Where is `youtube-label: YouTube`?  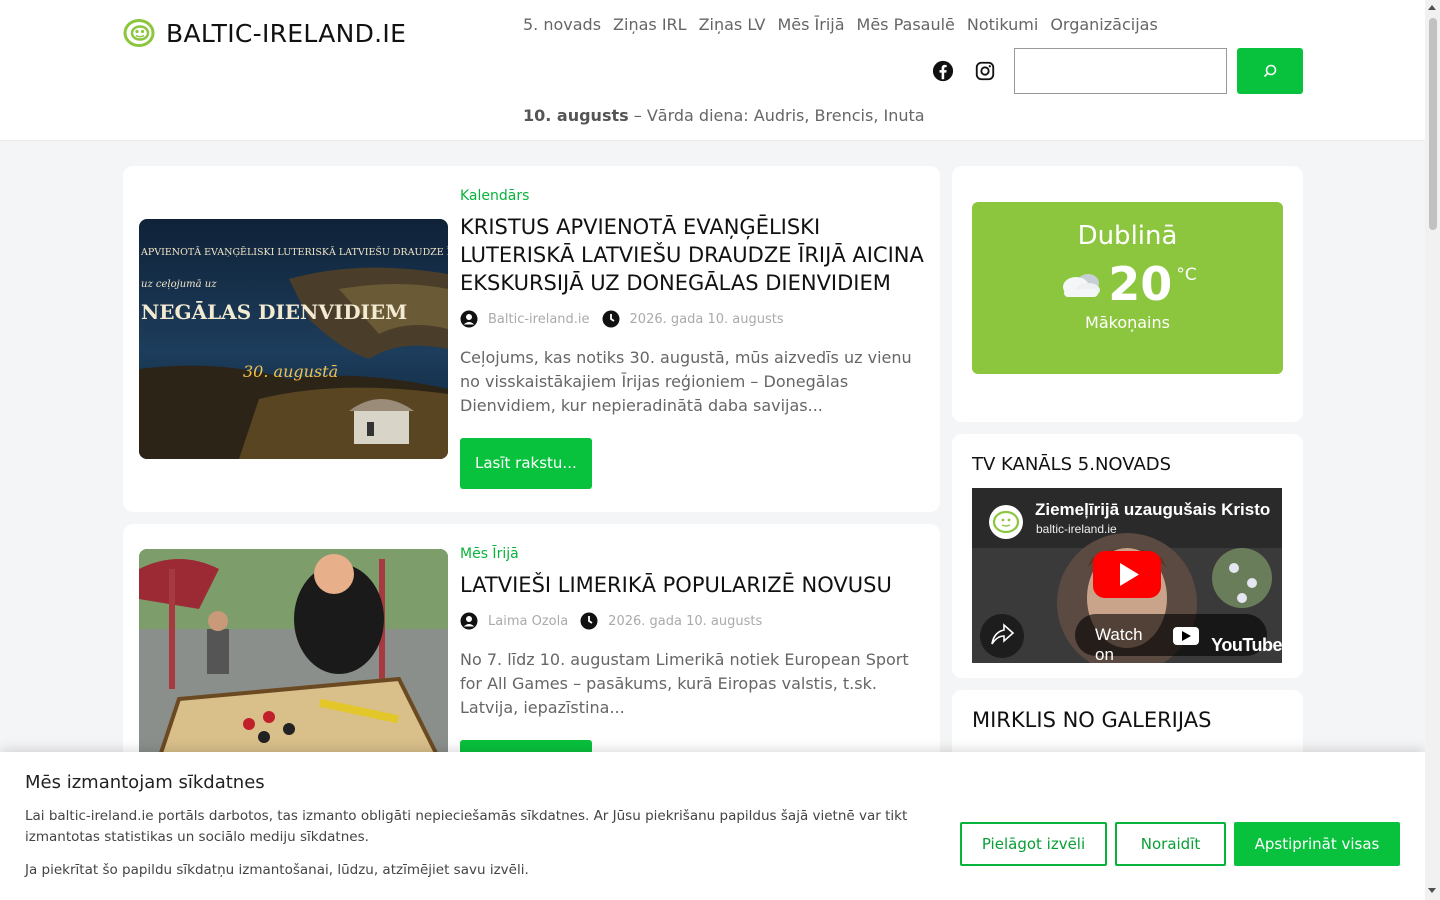 youtube-label: YouTube is located at coordinates (1246, 644).